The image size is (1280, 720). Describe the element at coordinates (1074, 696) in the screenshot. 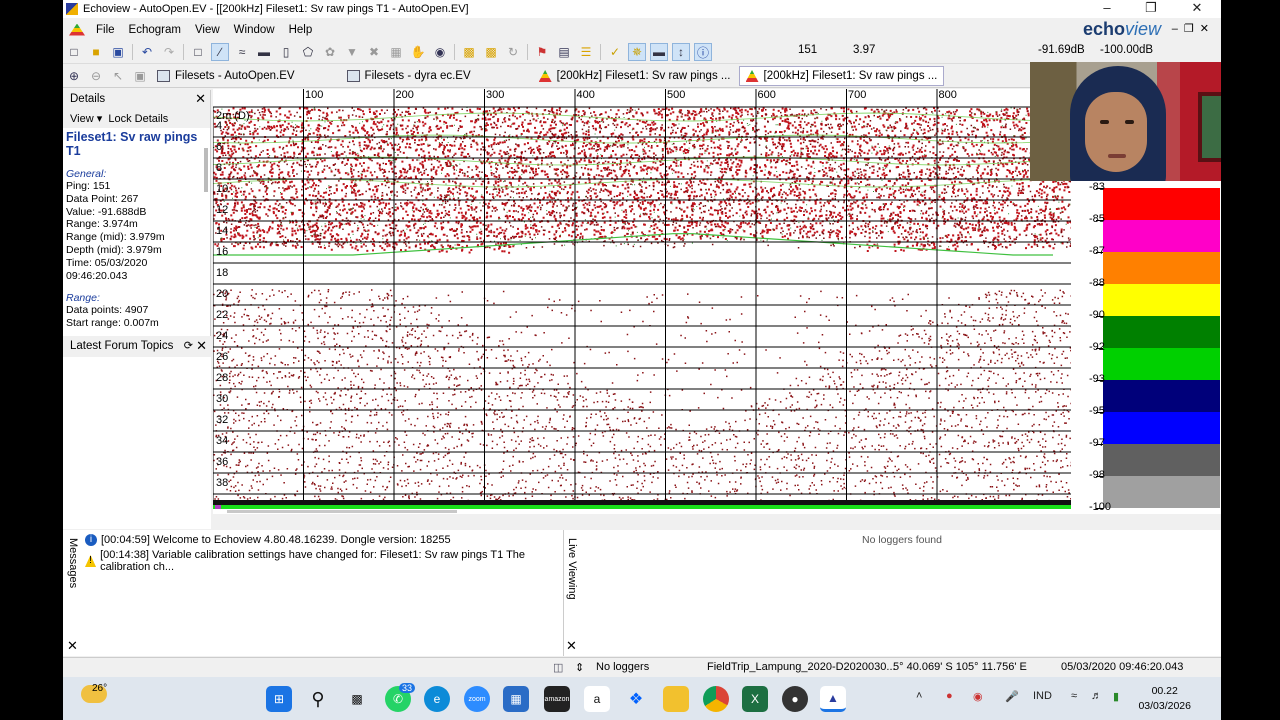

I see `wifi-icon: ≈` at that location.